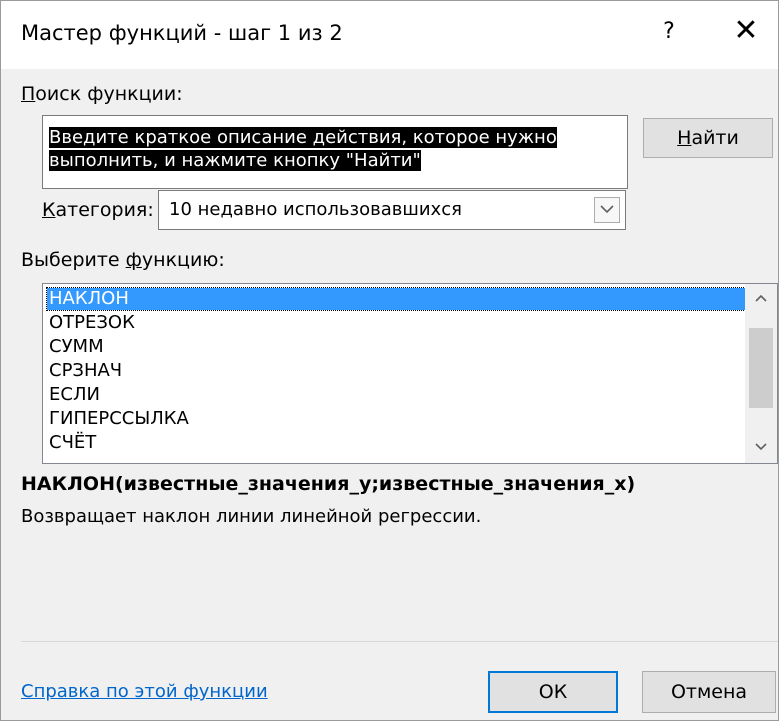 This screenshot has height=721, width=779. What do you see at coordinates (761, 299) in the screenshot?
I see `scroll-up-icon` at bounding box center [761, 299].